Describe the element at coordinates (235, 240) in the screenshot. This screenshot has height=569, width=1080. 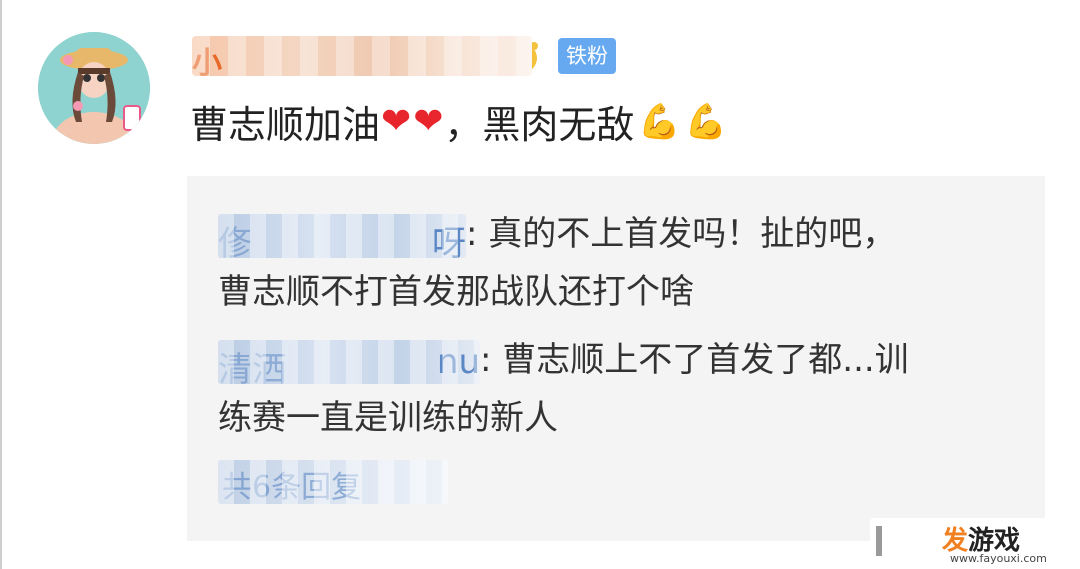
I see `reply-username-head: 俢` at that location.